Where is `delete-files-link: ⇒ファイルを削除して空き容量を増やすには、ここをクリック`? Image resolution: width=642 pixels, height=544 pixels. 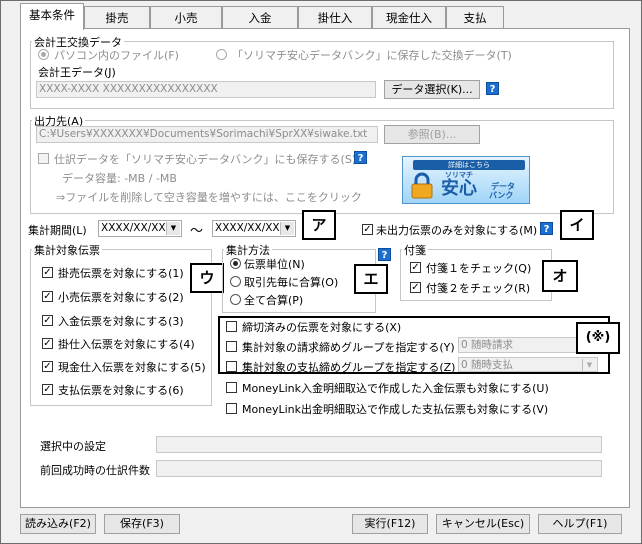
delete-files-link: ⇒ファイルを削除して空き容量を増やすには、ここをクリック is located at coordinates (209, 197).